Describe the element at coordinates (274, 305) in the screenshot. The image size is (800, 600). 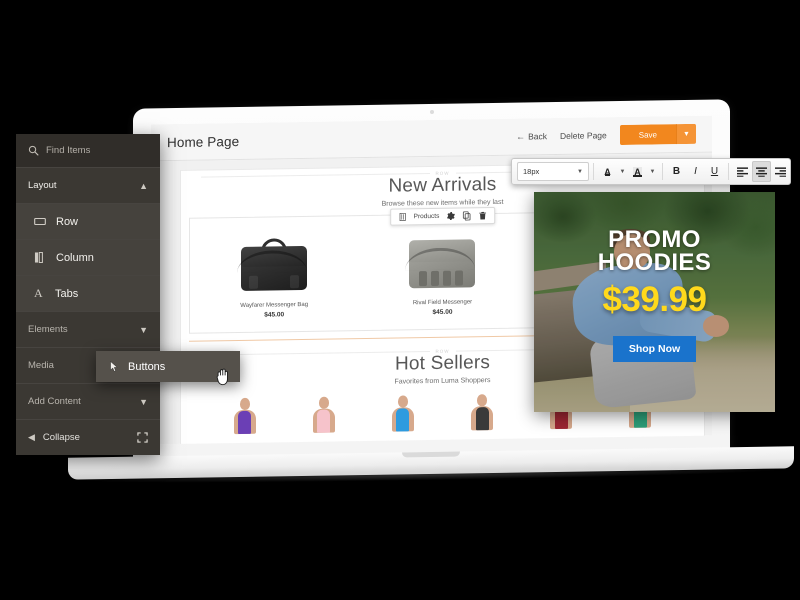
I see `product-name: Wayfarer Messenger Bag` at that location.